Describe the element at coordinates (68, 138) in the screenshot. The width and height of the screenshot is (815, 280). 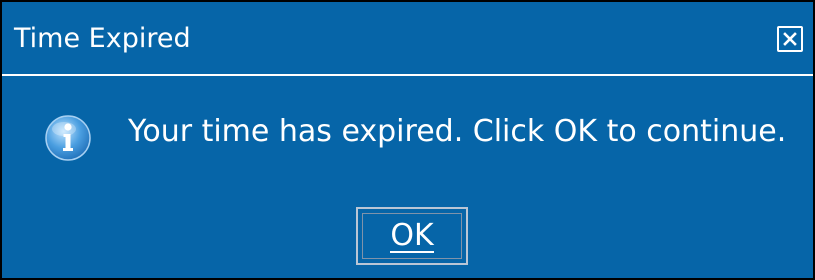
I see `info-icon` at that location.